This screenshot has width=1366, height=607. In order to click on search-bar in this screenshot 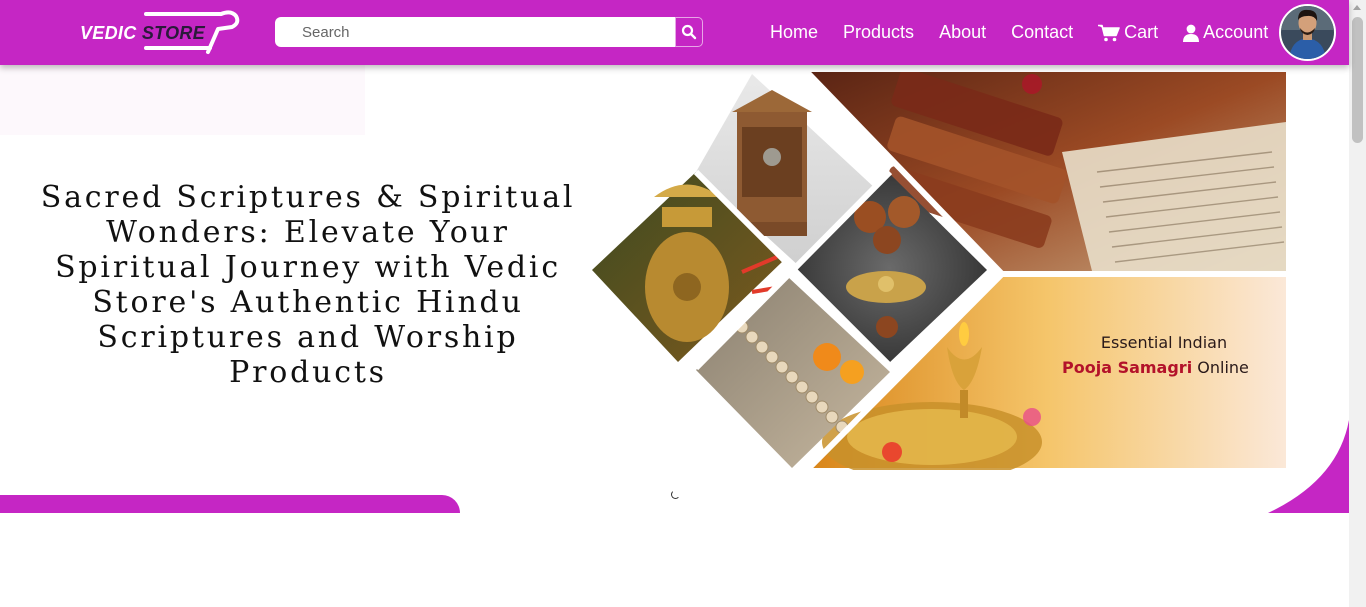, I will do `click(489, 32)`.